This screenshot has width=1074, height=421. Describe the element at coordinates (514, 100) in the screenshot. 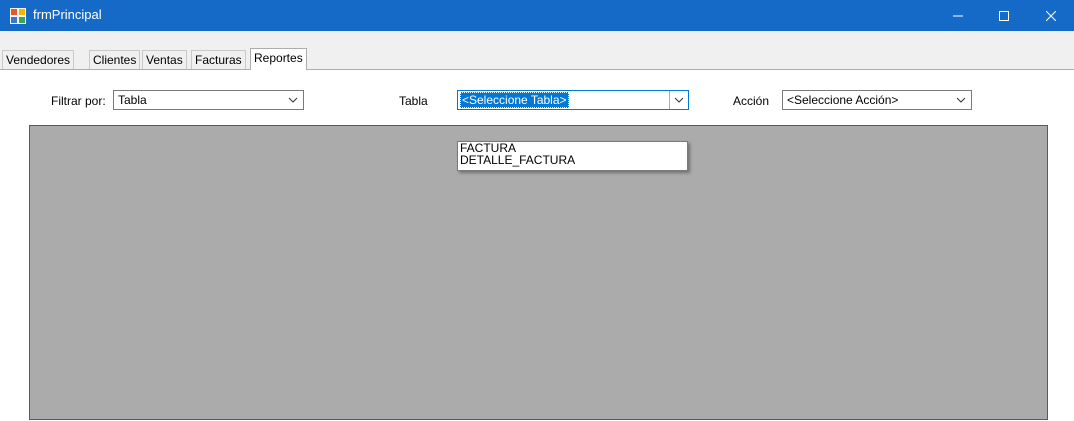

I see `tabla-combo-value: <Seleccione Tabla>` at that location.